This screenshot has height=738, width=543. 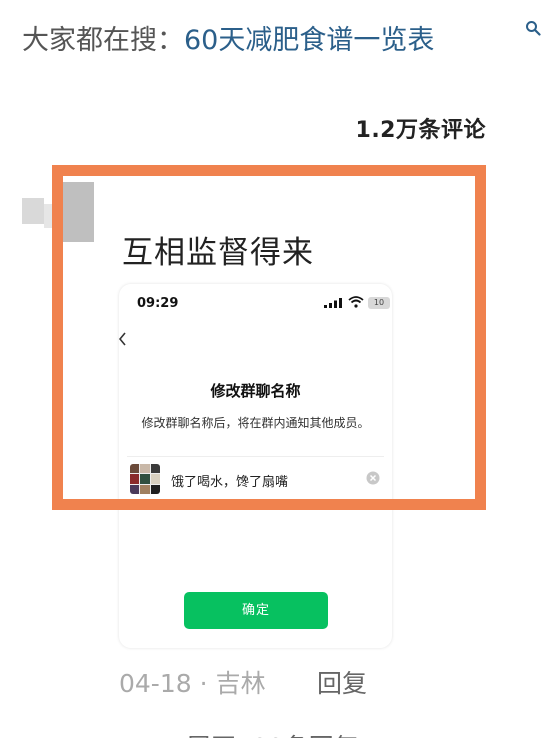 What do you see at coordinates (155, 683) in the screenshot?
I see `comment-date: 04-18` at bounding box center [155, 683].